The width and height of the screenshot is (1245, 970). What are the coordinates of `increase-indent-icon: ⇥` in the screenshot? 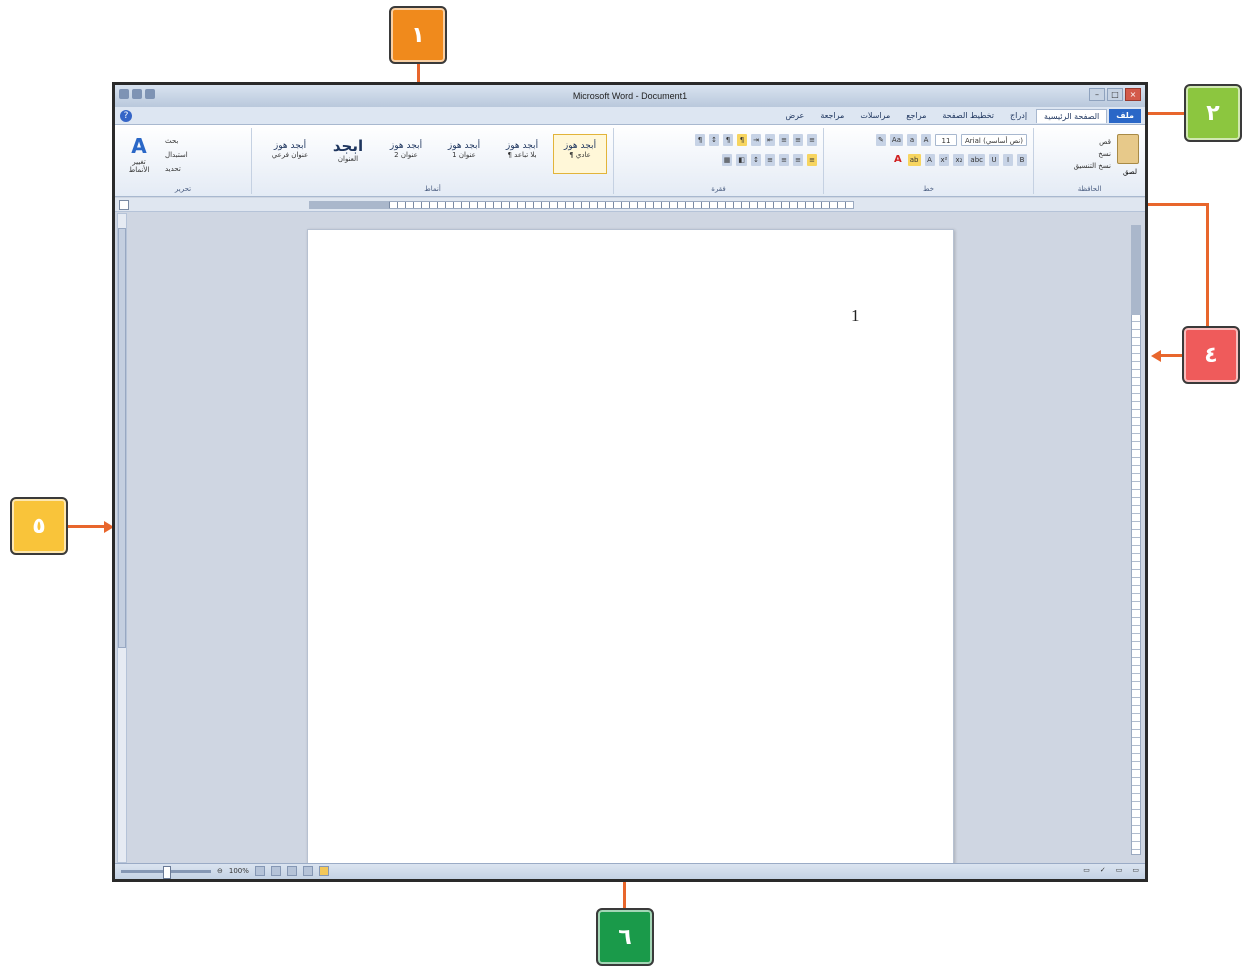 It's located at (756, 140).